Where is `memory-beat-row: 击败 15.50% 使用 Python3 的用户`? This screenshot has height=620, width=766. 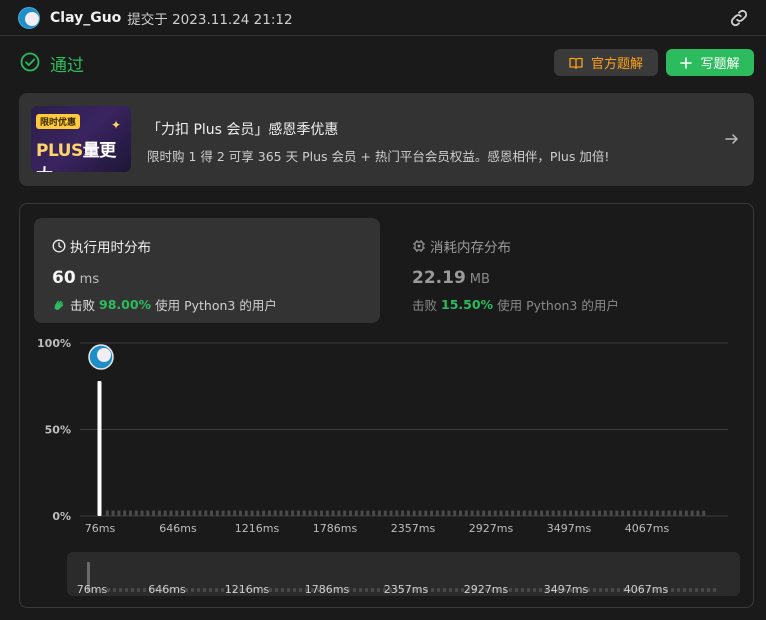 memory-beat-row: 击败 15.50% 使用 Python3 的用户 is located at coordinates (515, 304).